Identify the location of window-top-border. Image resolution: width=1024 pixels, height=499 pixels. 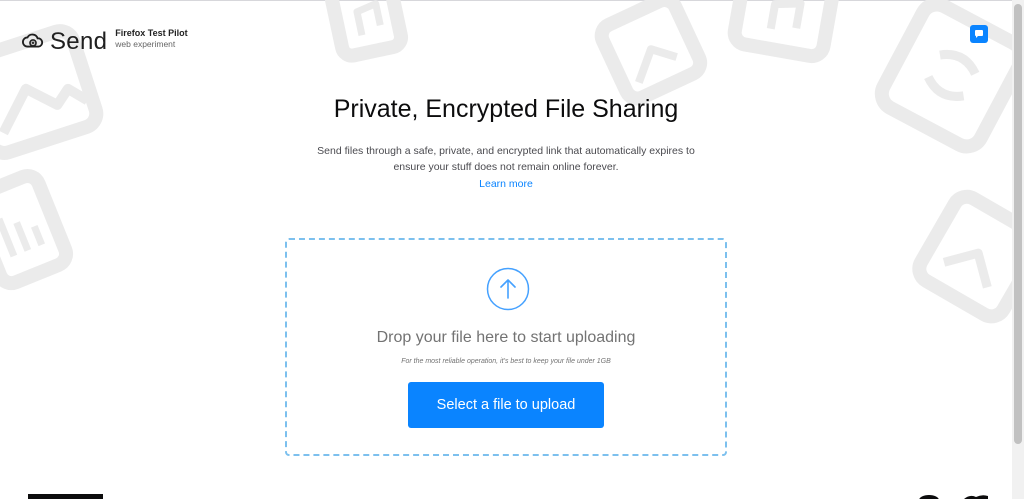
(512, 0).